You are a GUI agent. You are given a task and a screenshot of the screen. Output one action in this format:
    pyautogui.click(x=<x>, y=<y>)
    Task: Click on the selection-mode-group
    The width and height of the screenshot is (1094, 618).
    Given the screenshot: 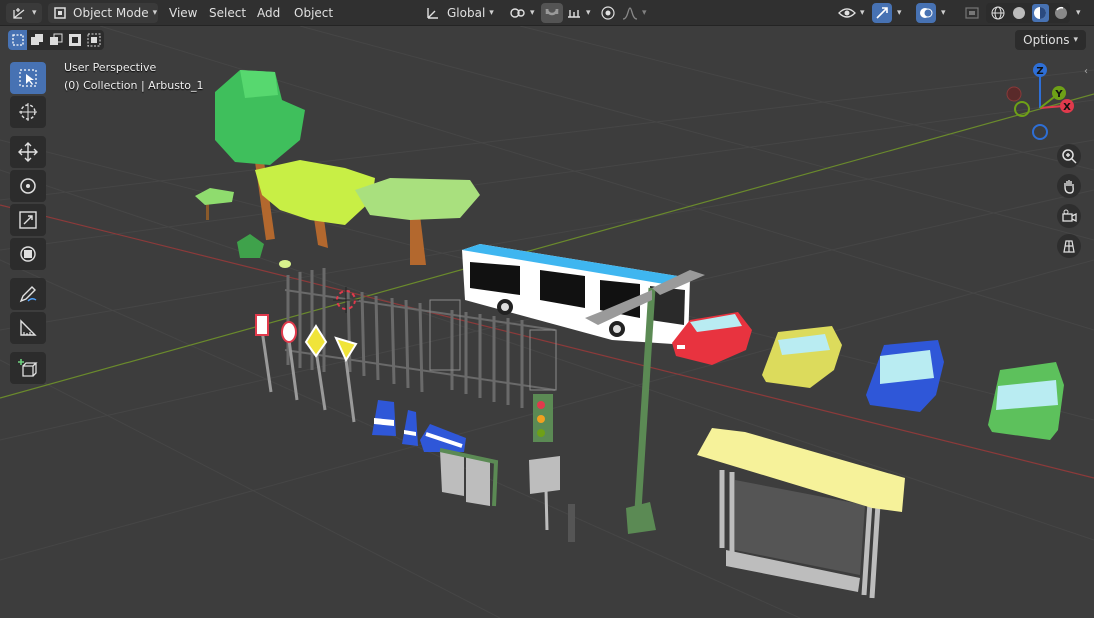 What is the action you would take?
    pyautogui.click(x=56, y=40)
    